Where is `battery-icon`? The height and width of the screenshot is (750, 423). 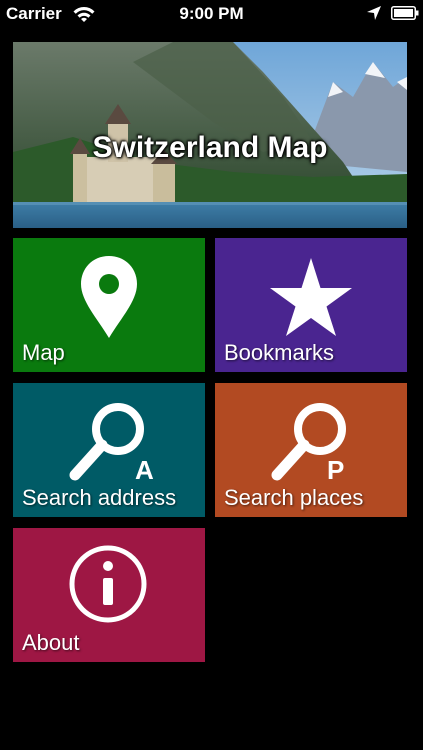
battery-icon is located at coordinates (405, 13).